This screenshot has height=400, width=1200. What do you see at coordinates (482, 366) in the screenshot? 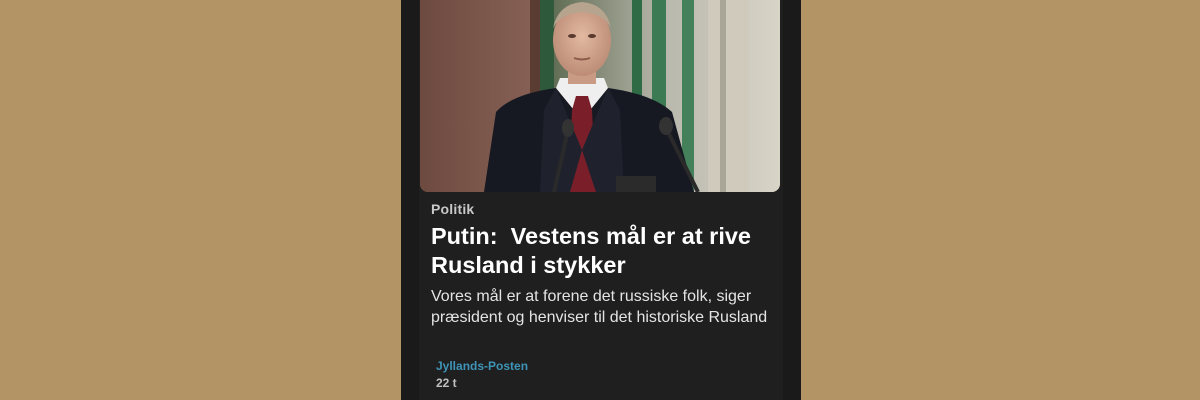
I see `article-source-link: Jyllands-Posten` at bounding box center [482, 366].